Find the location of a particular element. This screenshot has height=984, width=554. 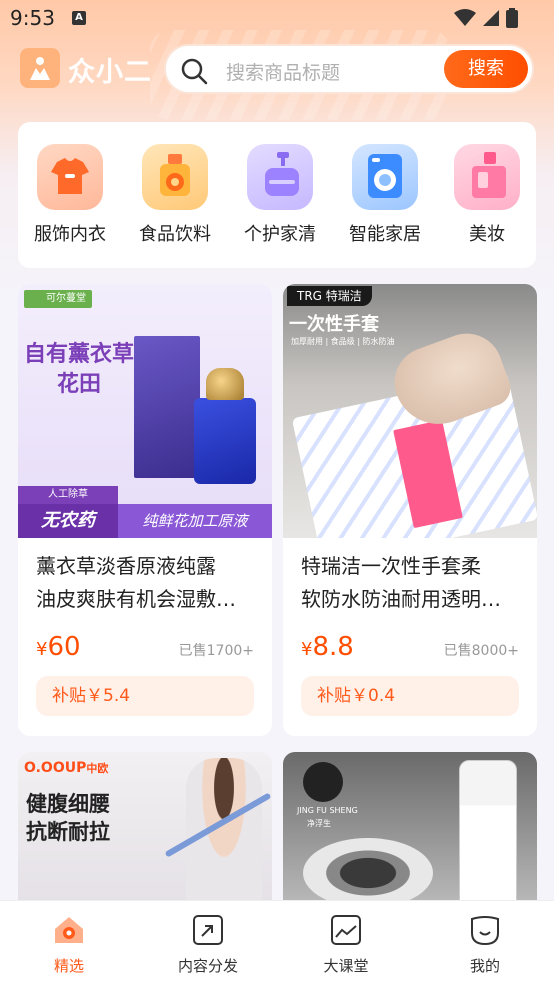

badge-big: 无农药 is located at coordinates (68, 521).